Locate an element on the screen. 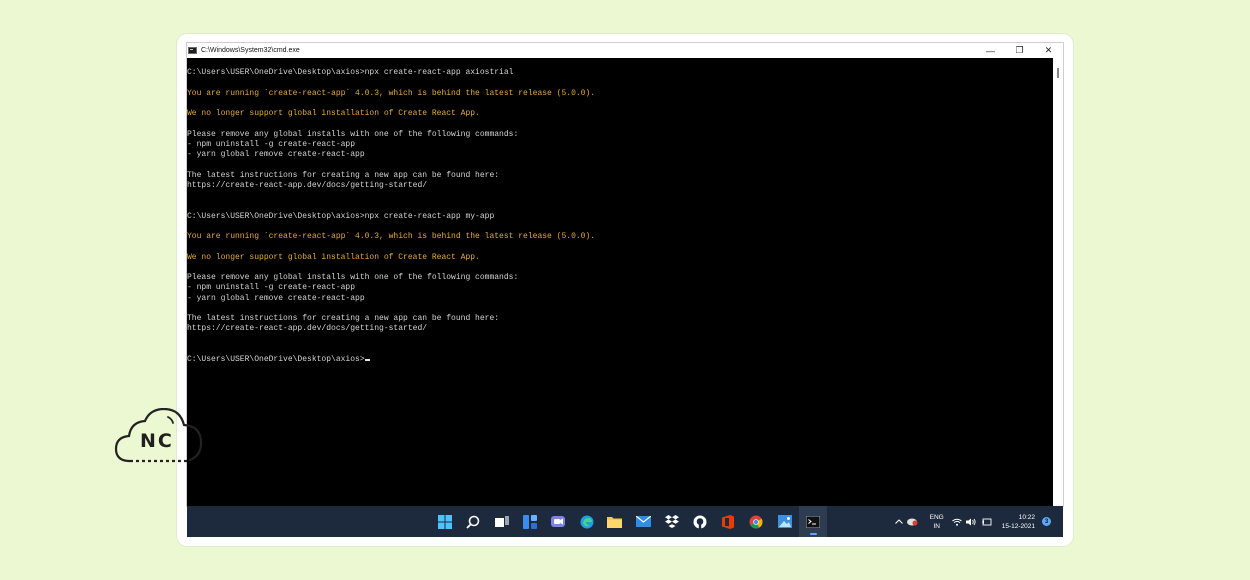  logo-text: NC is located at coordinates (157, 441).